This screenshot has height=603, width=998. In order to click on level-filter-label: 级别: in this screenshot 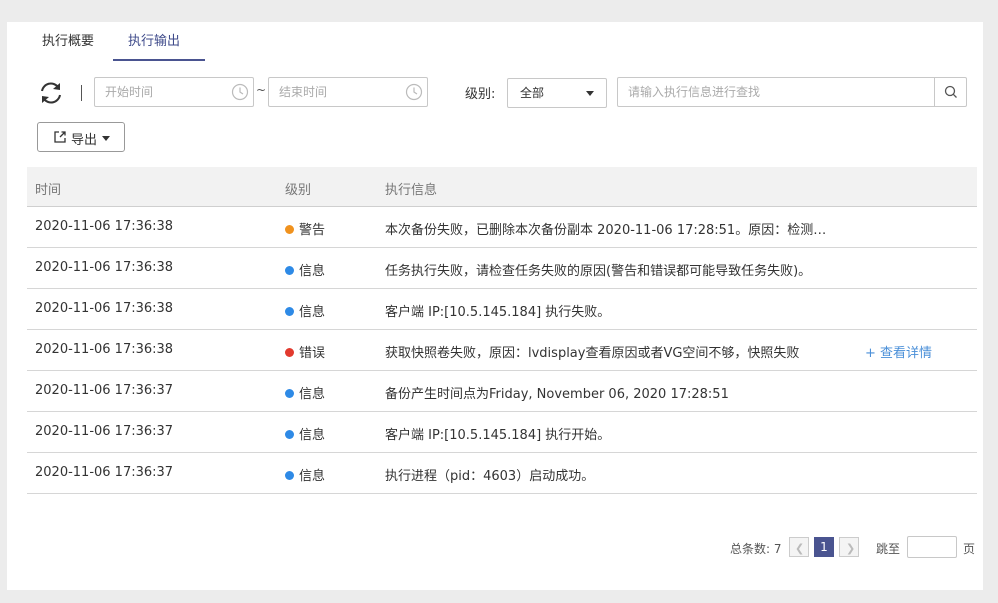, I will do `click(480, 94)`.